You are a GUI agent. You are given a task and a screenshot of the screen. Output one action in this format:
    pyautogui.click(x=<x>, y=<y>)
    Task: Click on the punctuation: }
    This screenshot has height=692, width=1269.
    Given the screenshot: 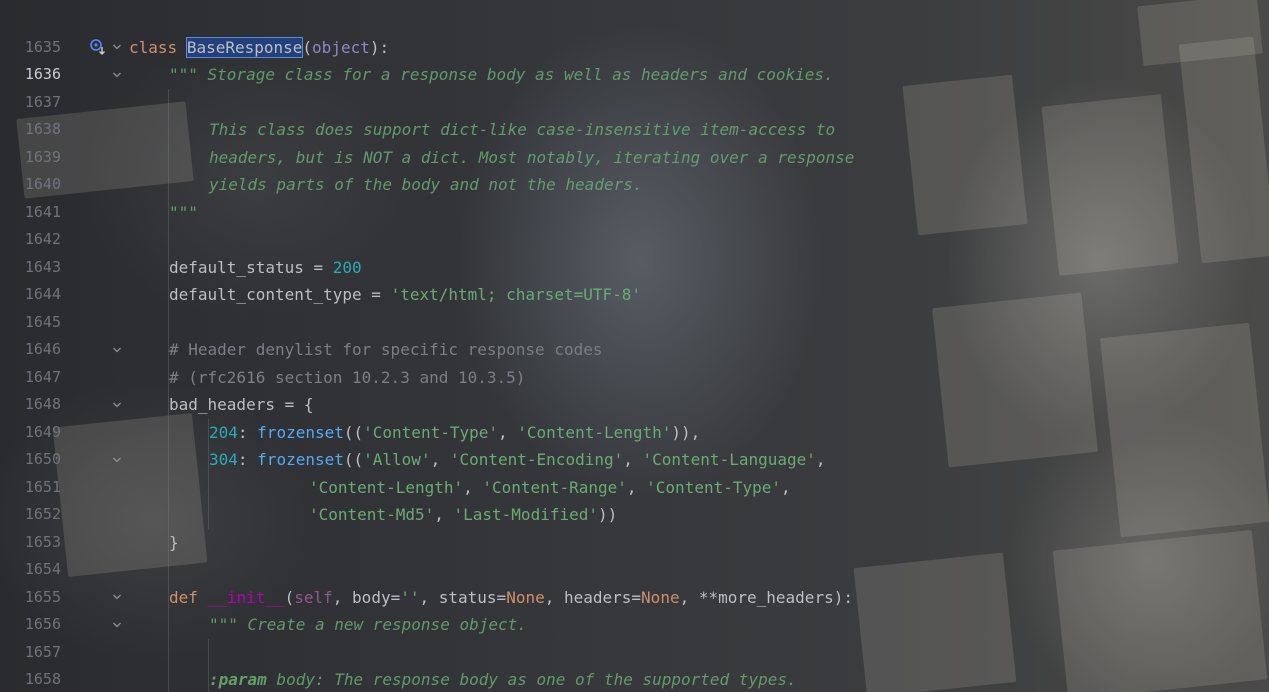 What is the action you would take?
    pyautogui.click(x=174, y=542)
    